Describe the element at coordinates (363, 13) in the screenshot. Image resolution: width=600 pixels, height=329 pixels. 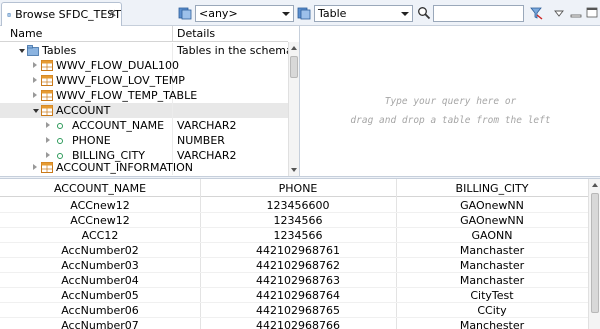
I see `object-type-combo: Table` at that location.